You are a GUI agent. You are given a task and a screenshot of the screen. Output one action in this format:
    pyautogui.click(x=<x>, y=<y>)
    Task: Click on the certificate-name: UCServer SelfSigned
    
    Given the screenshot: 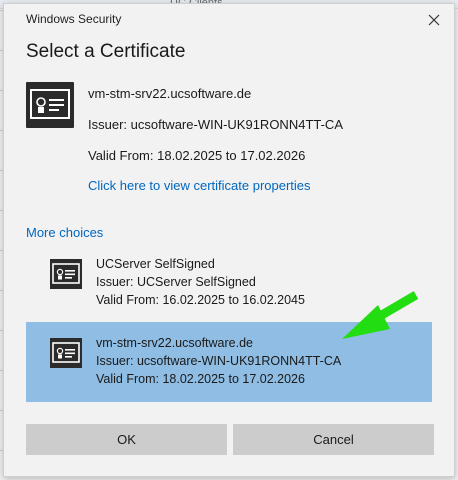 What is the action you would take?
    pyautogui.click(x=155, y=264)
    